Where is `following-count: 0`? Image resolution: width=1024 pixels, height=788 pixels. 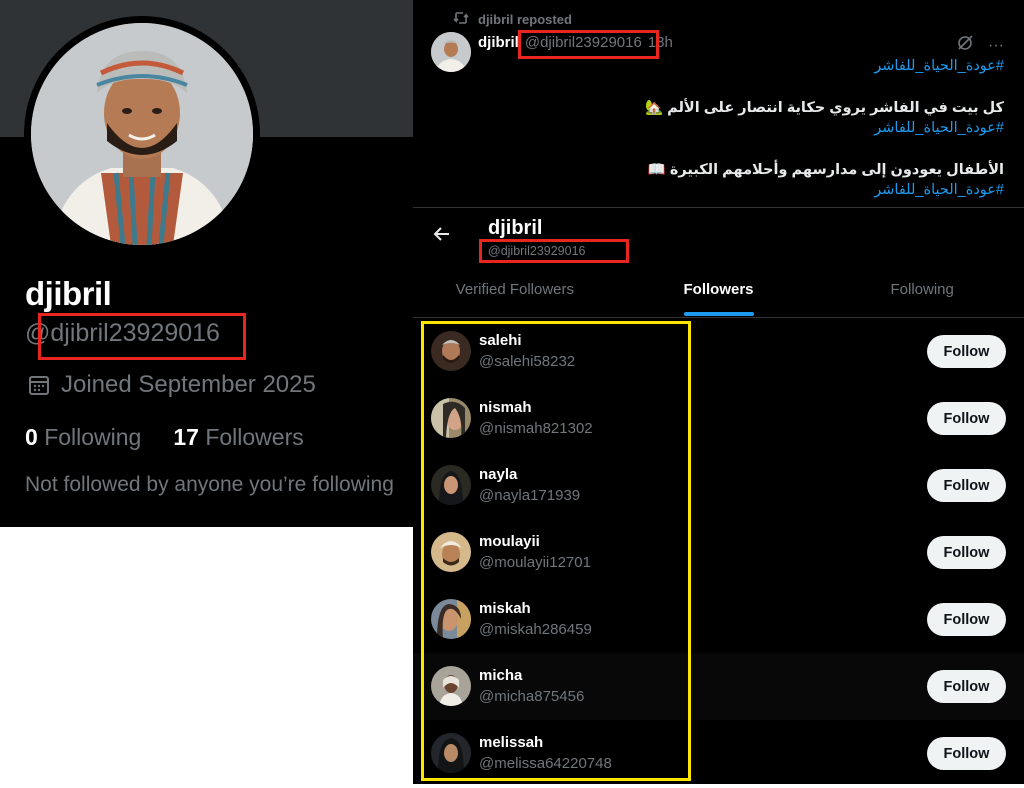 following-count: 0 is located at coordinates (31, 437).